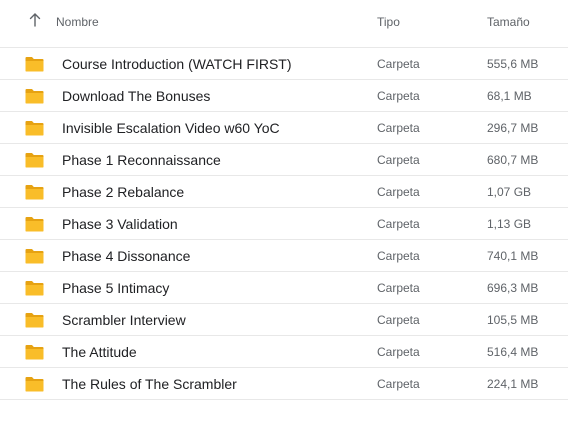 This screenshot has height=424, width=568. Describe the element at coordinates (513, 288) in the screenshot. I see `file-size: 696,3 MB` at that location.